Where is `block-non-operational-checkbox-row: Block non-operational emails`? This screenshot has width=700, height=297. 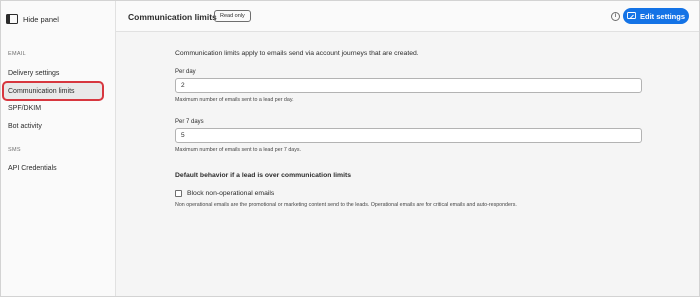
block-non-operational-checkbox-row: Block non-operational emails is located at coordinates (224, 193).